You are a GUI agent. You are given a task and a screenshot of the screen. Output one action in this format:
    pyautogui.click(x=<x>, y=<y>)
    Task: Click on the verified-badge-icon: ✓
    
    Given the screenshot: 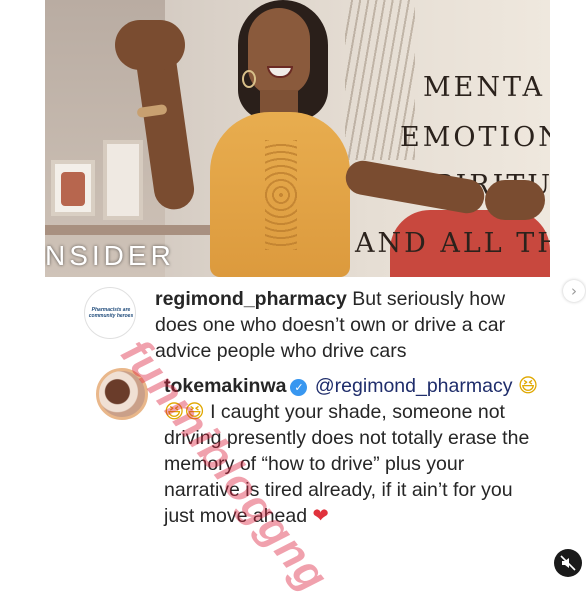 What is the action you would take?
    pyautogui.click(x=299, y=387)
    